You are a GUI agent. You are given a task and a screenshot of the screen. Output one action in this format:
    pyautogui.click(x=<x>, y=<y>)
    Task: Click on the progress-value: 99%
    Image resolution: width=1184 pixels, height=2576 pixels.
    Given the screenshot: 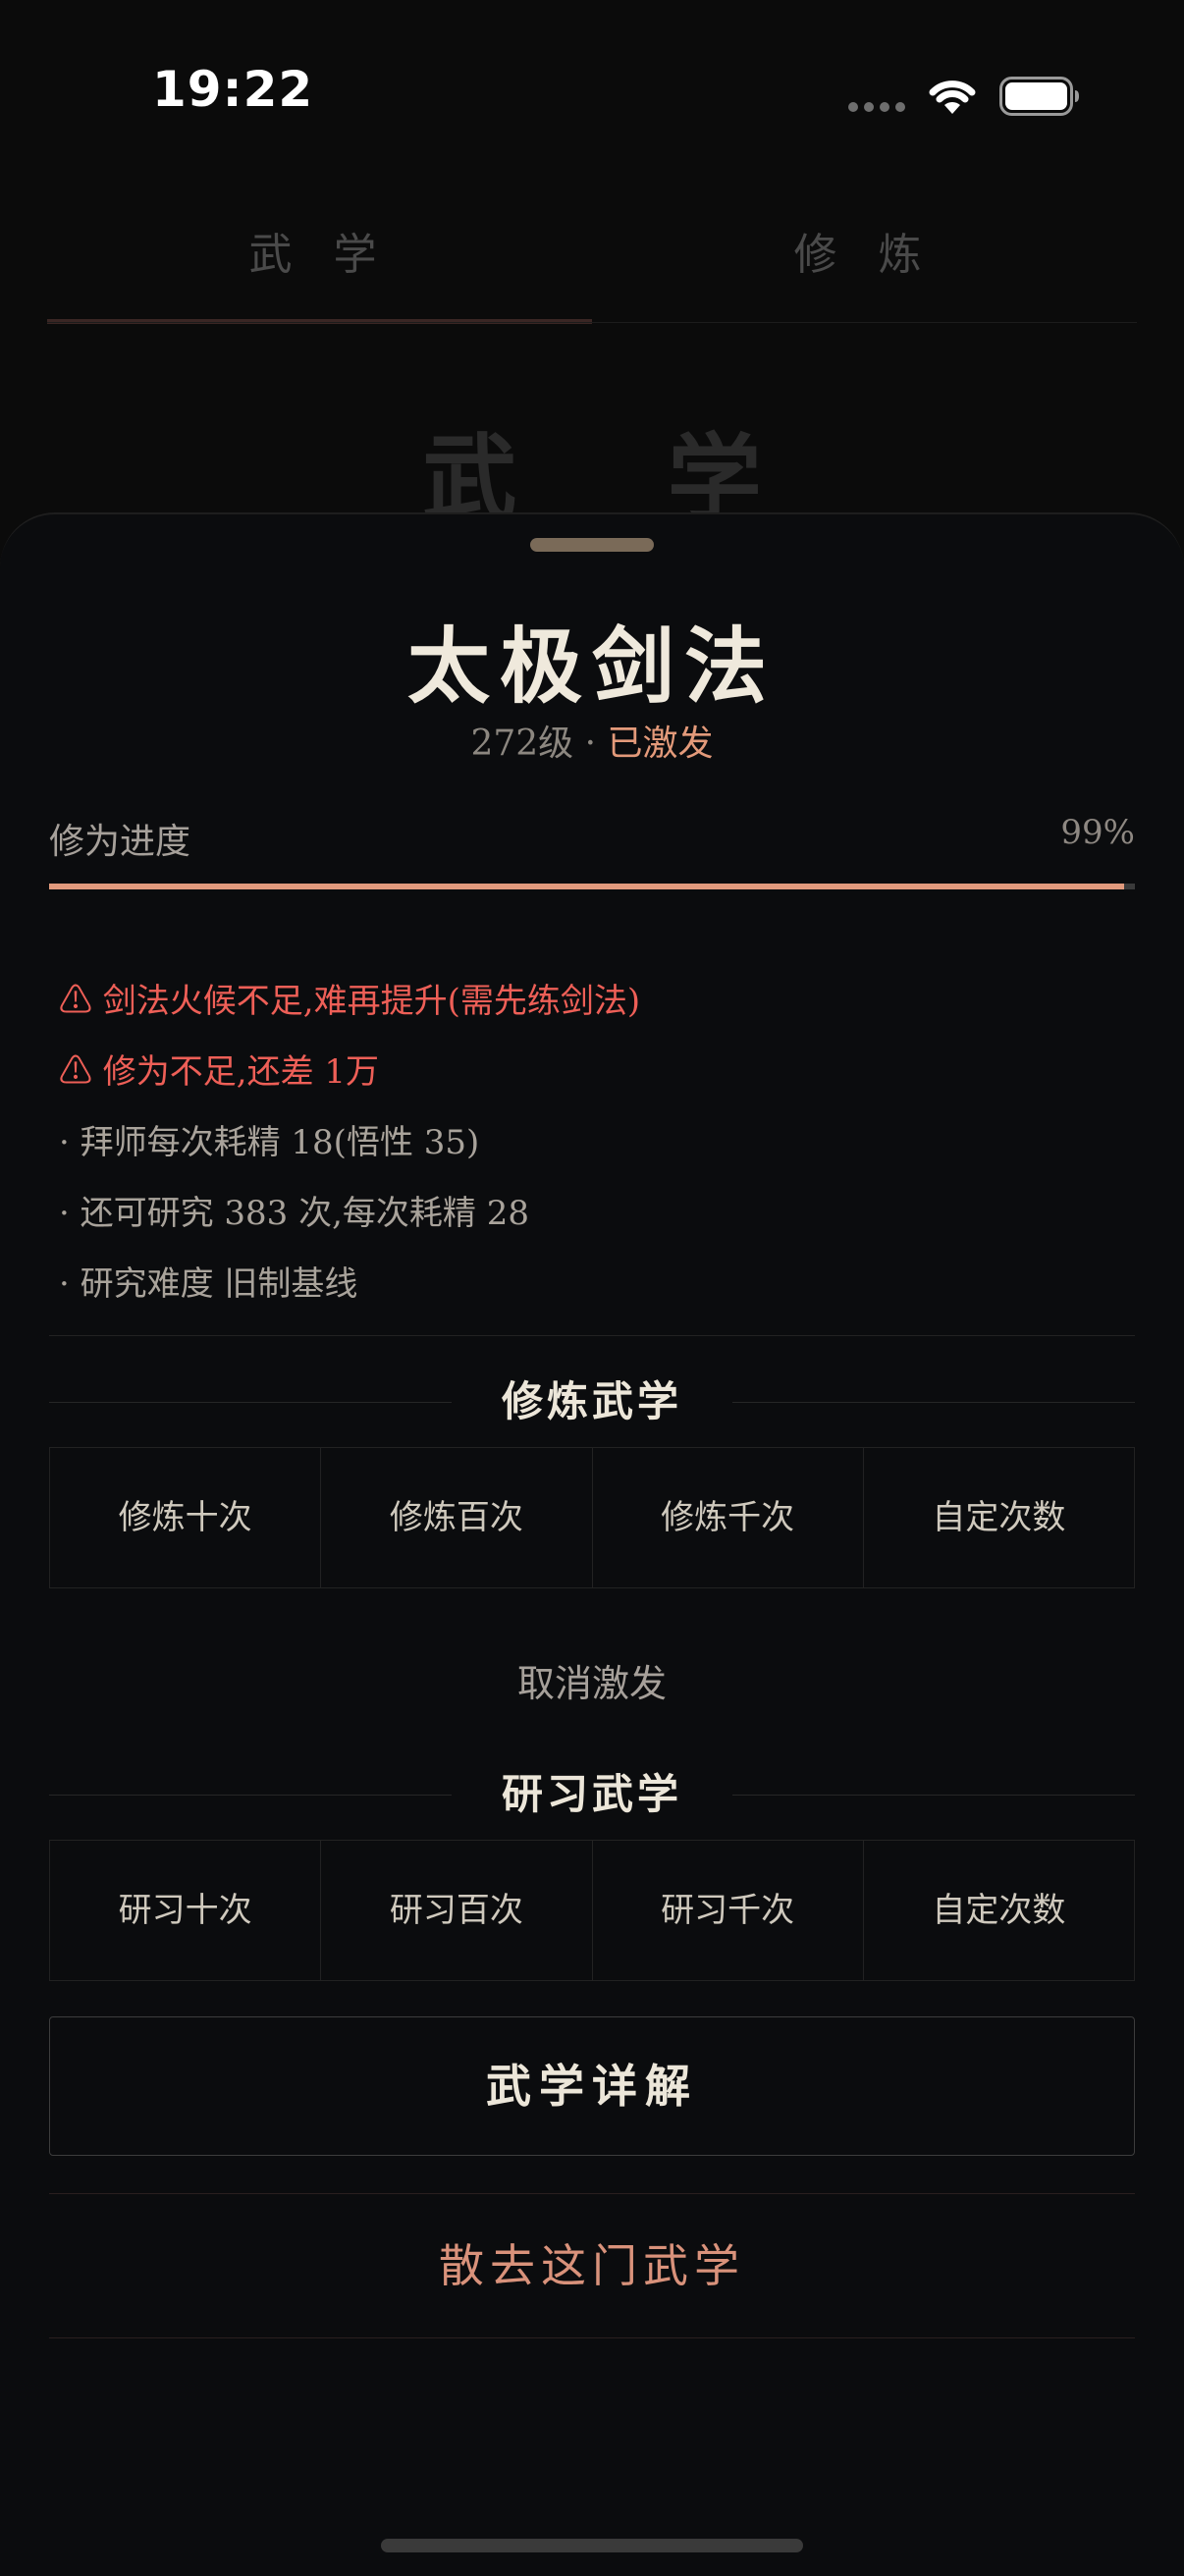 What is the action you would take?
    pyautogui.click(x=1097, y=832)
    